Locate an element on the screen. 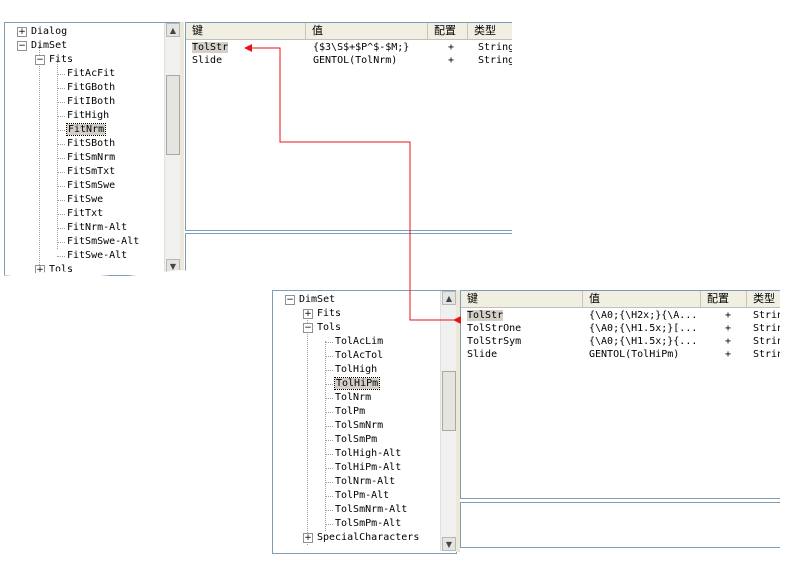 The image size is (785, 568). table-row: TolStr {$3\S$+$P^$-$M;} + String is located at coordinates (349, 48).